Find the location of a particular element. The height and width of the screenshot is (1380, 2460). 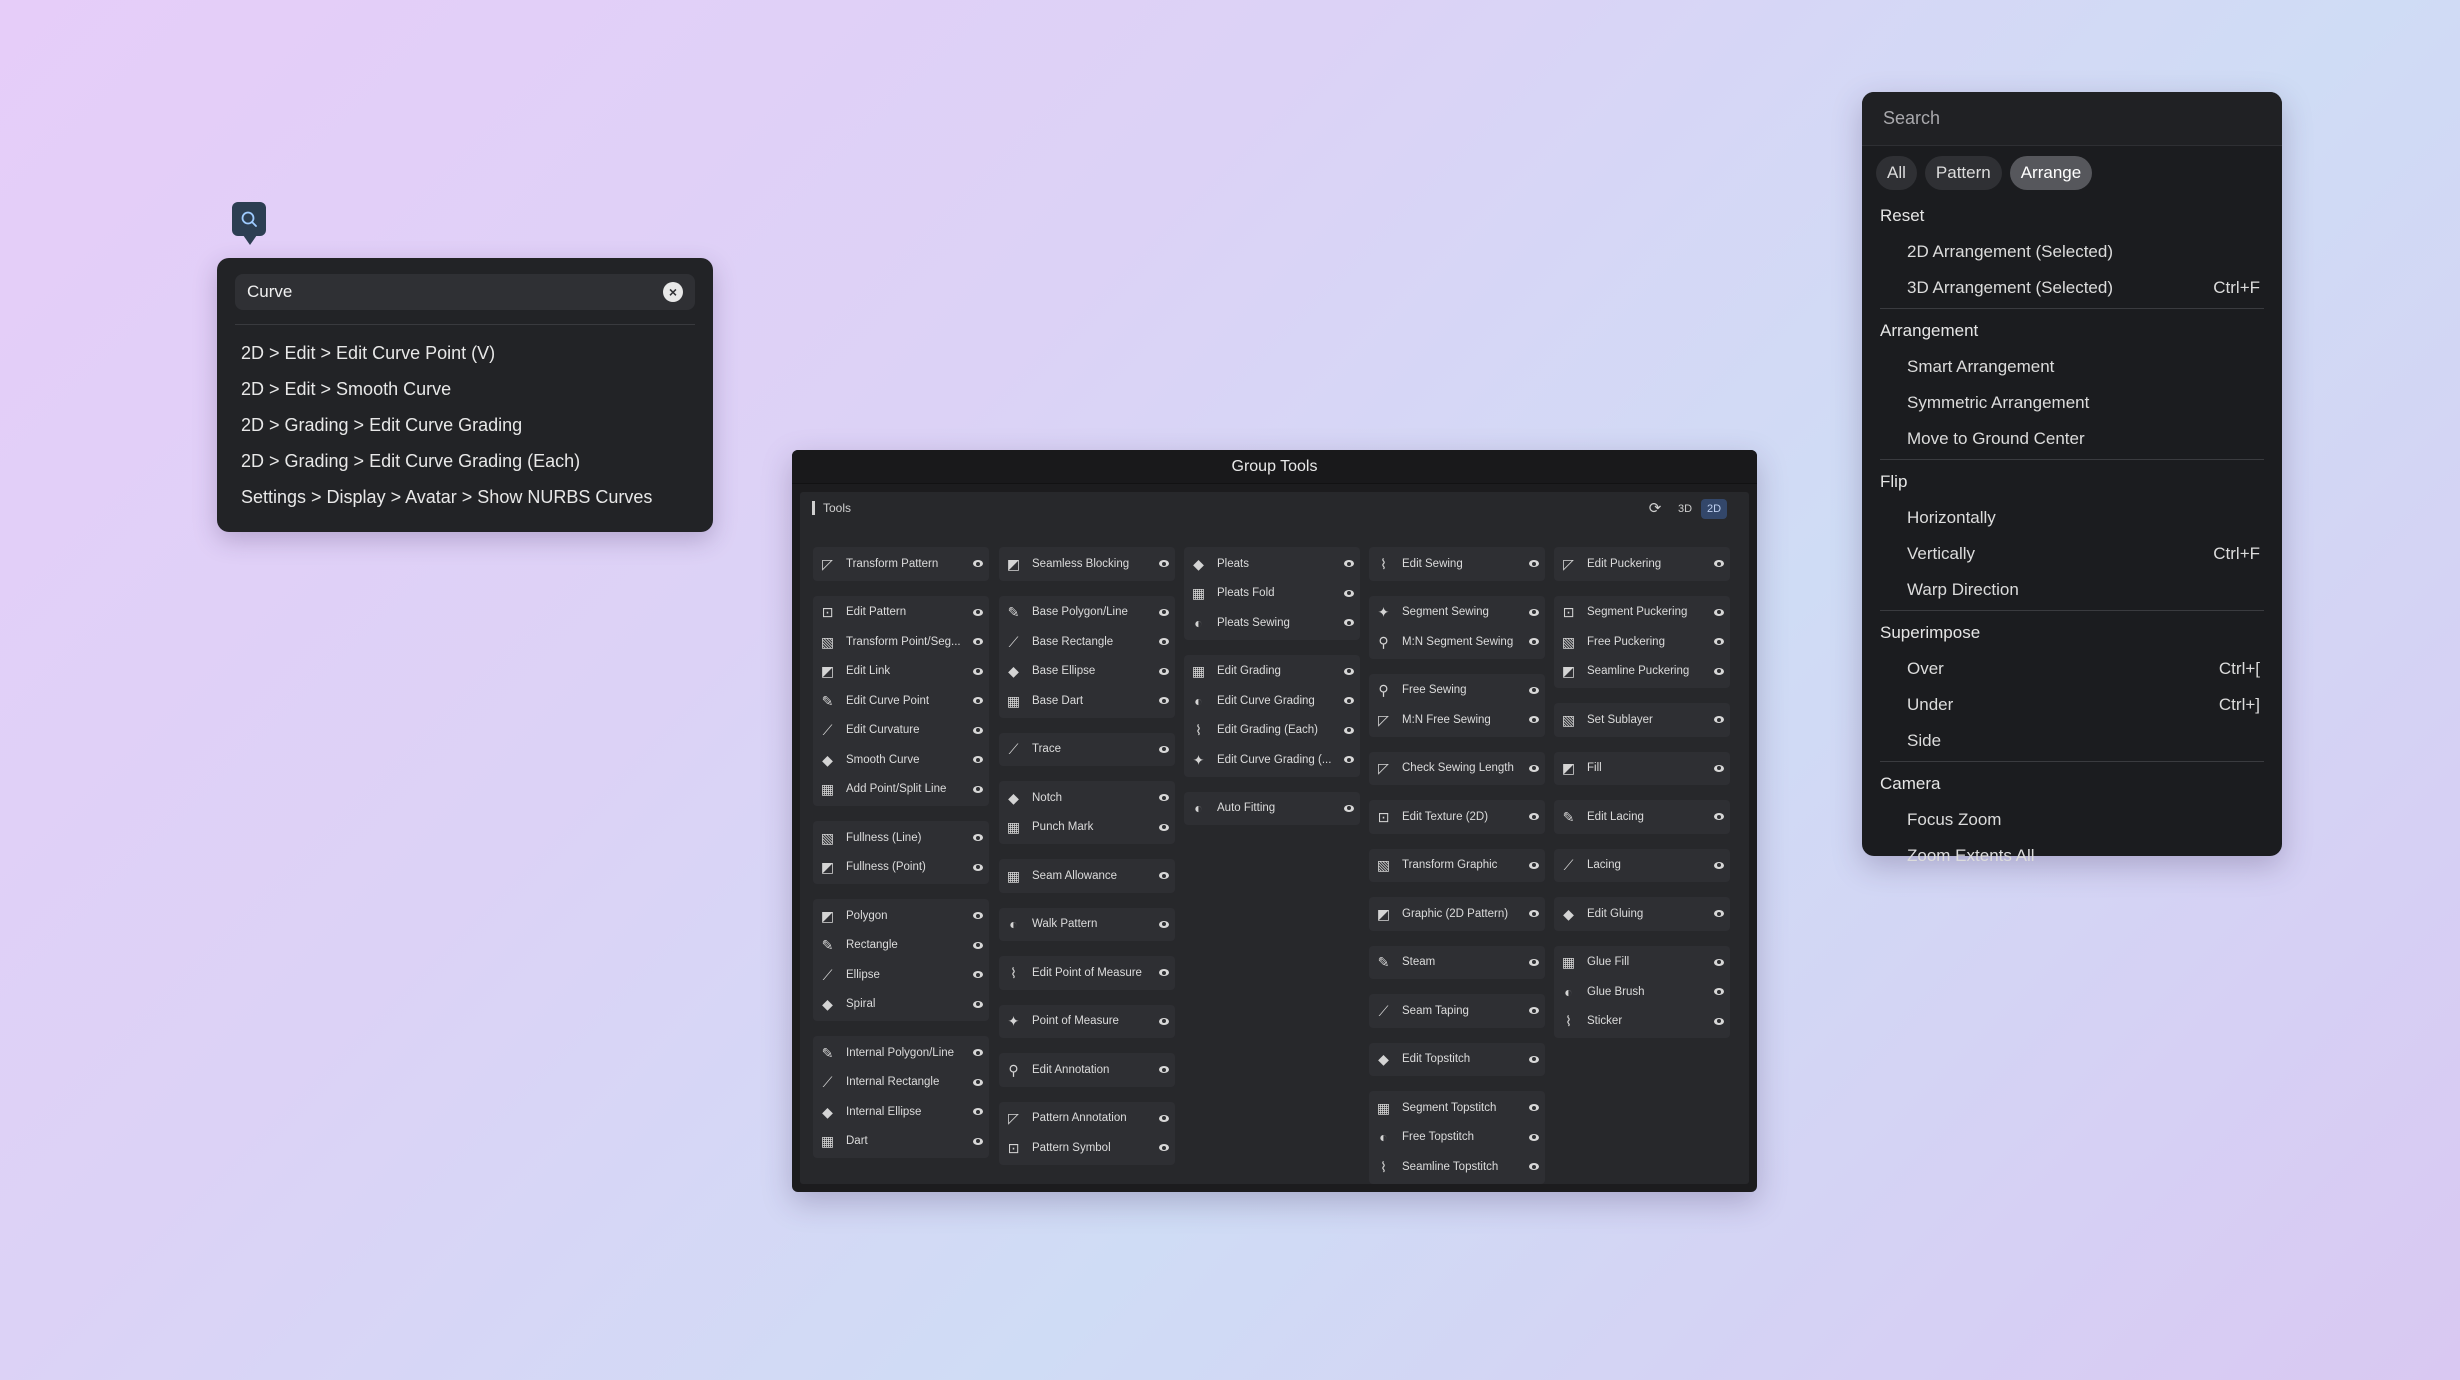

tool-item: ▦ Segment Topstitch is located at coordinates (1457, 1108).